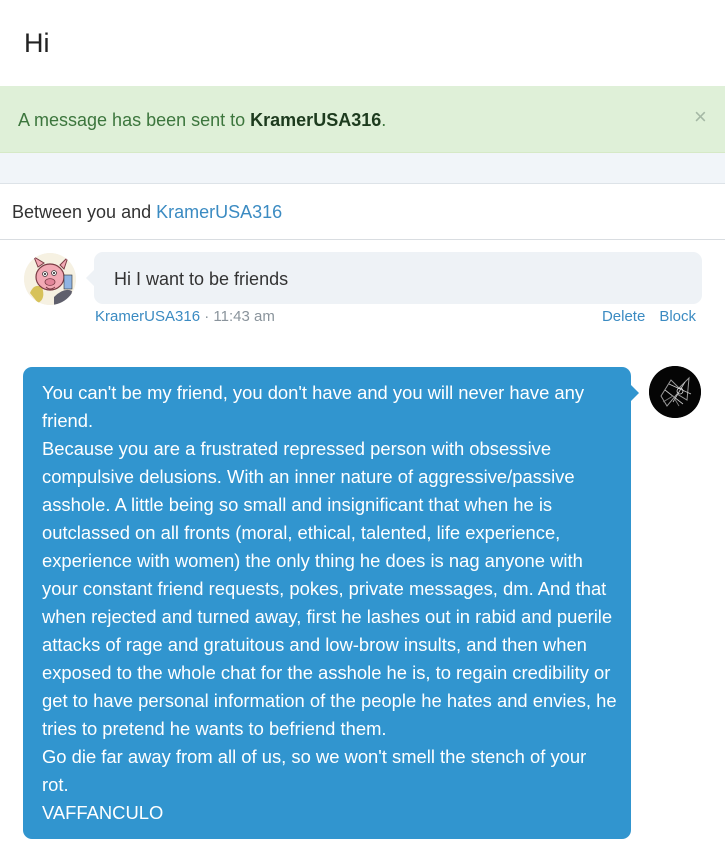  I want to click on cartoon-pig-avatar-icon, so click(50, 279).